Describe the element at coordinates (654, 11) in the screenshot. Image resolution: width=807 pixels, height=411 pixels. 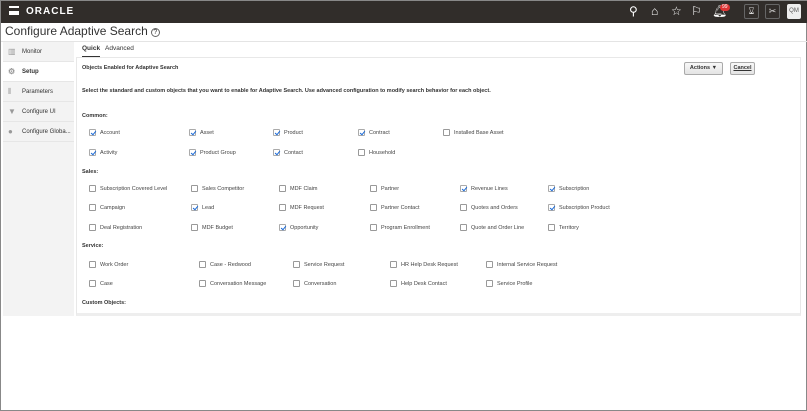
I see `home-icon: ⌂` at that location.